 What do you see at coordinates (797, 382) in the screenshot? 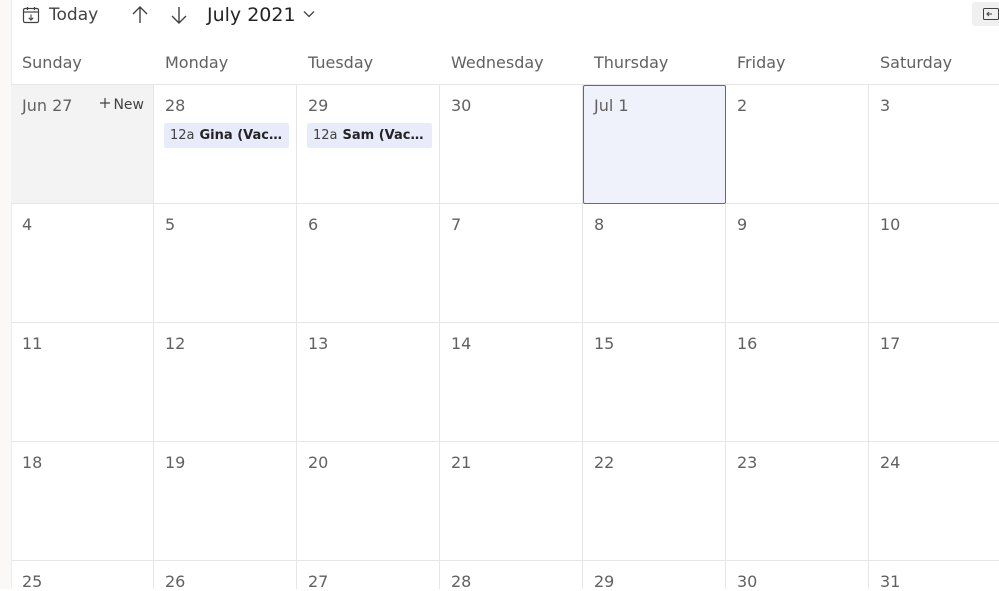
I see `day-cell: 16` at bounding box center [797, 382].